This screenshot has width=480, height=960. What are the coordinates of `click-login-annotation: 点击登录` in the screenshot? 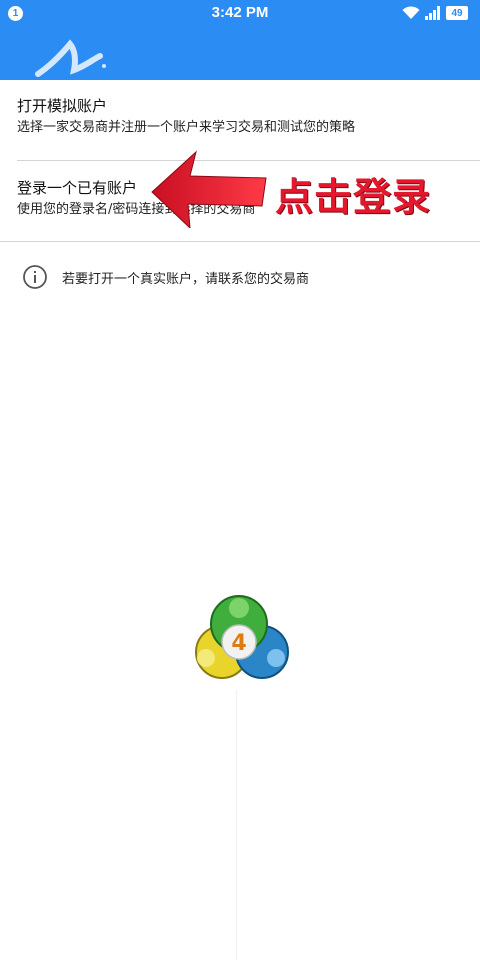 It's located at (353, 197).